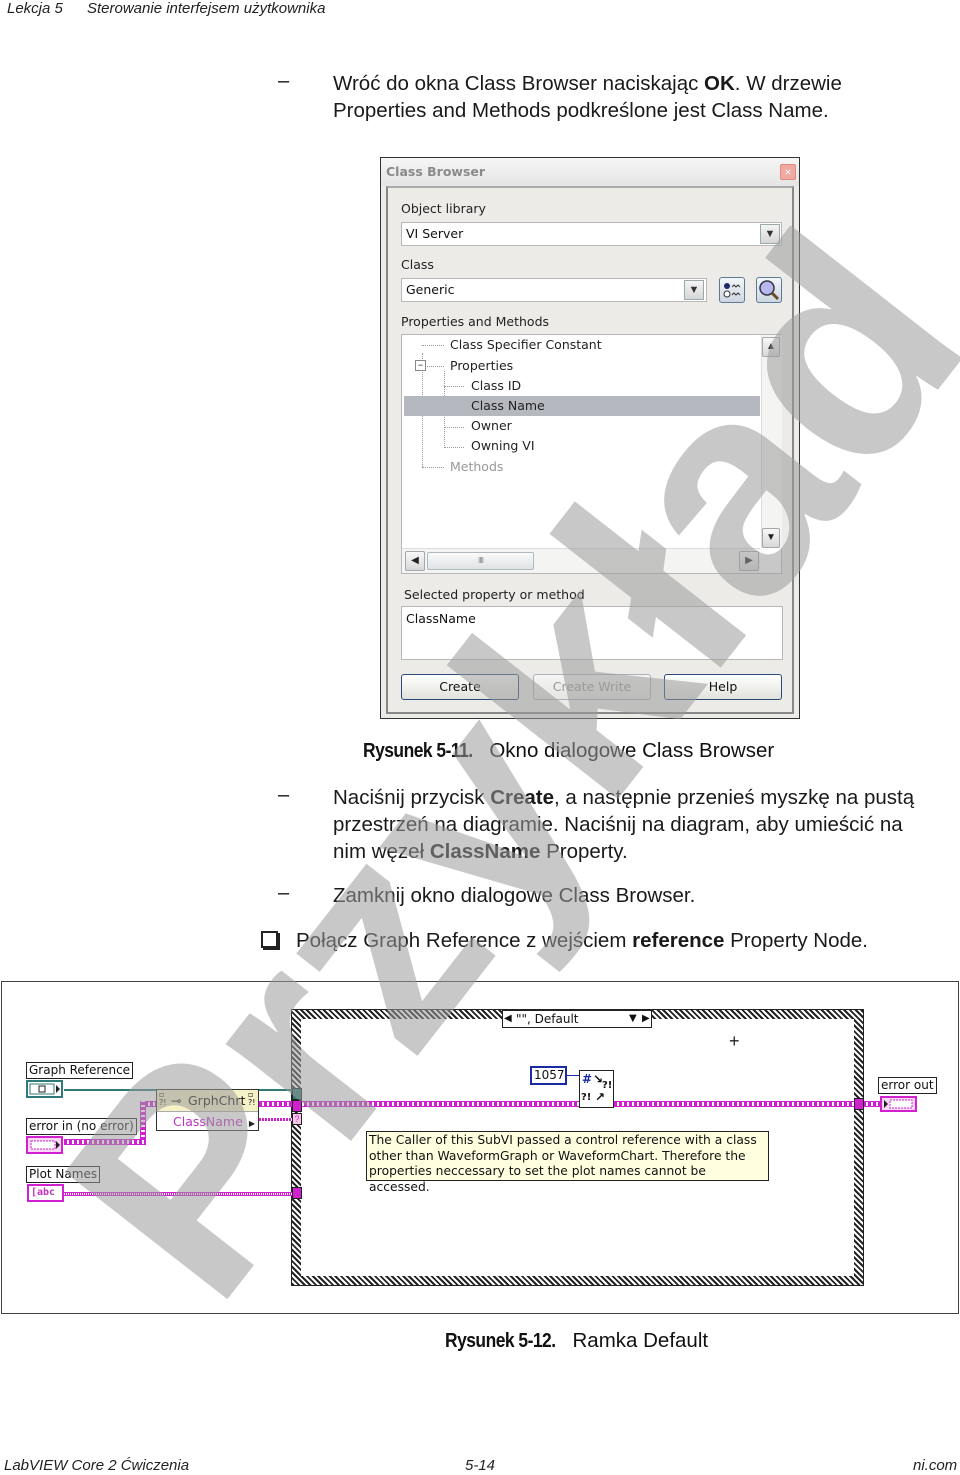  Describe the element at coordinates (207, 1101) in the screenshot. I see `property-node-header: ▫?! ⊸ GrphChrt ▫?!` at that location.